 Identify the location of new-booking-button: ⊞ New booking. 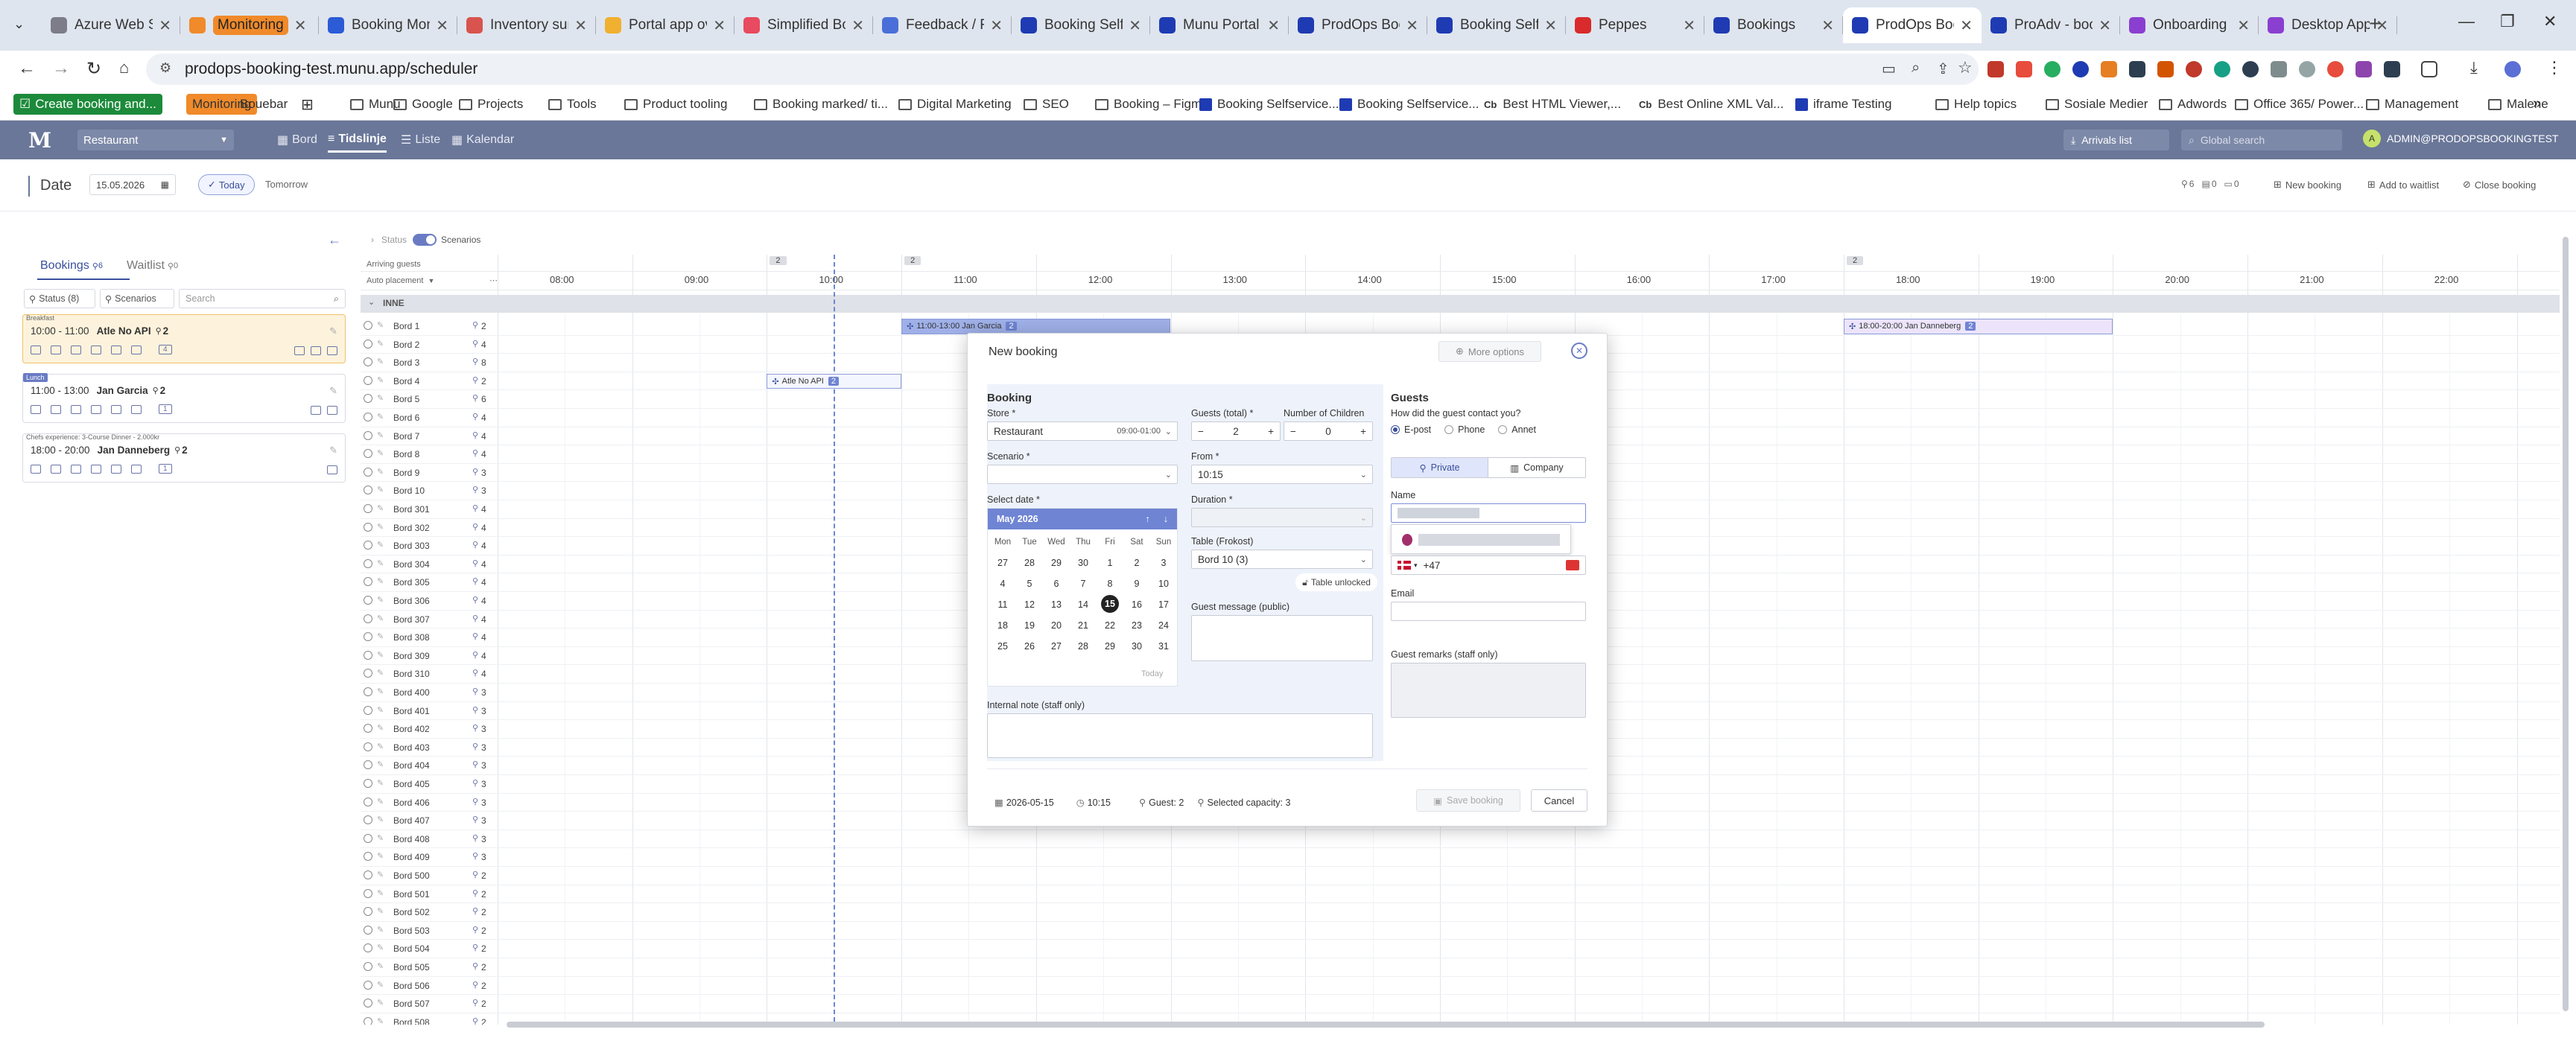
(2308, 185).